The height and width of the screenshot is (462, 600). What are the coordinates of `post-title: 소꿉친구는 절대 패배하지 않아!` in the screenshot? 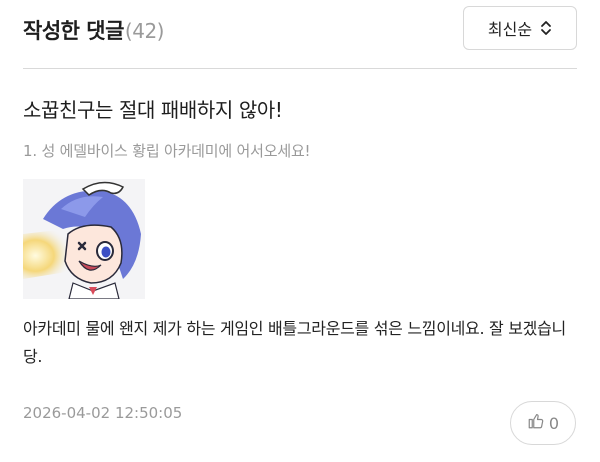 It's located at (153, 108).